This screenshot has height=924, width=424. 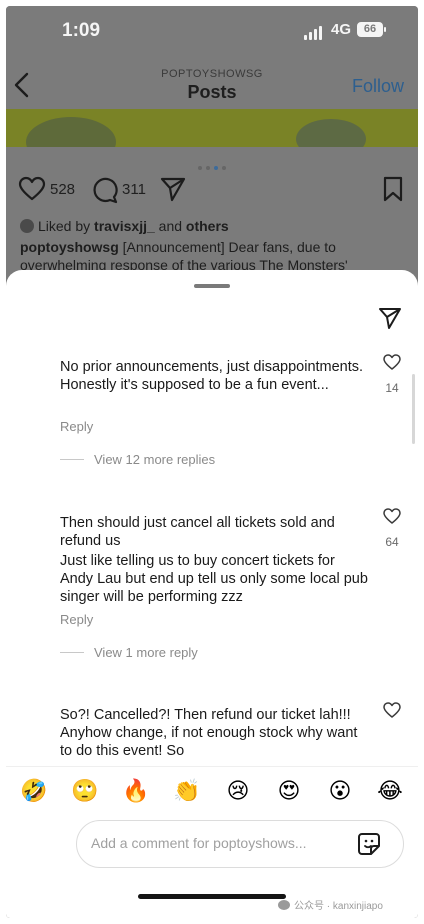 What do you see at coordinates (392, 542) in the screenshot?
I see `comment-like-count: 64` at bounding box center [392, 542].